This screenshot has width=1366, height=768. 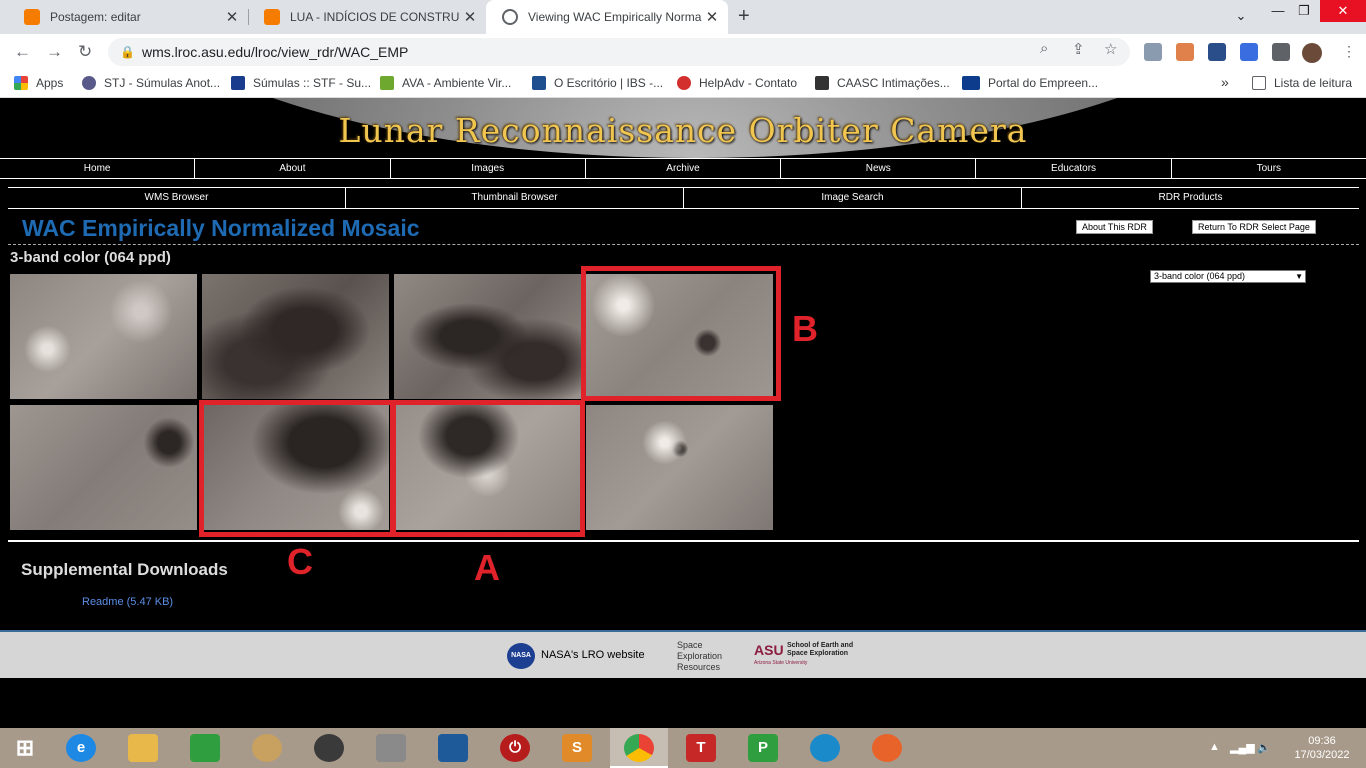 What do you see at coordinates (744, 16) in the screenshot?
I see `new-tab-button: +` at bounding box center [744, 16].